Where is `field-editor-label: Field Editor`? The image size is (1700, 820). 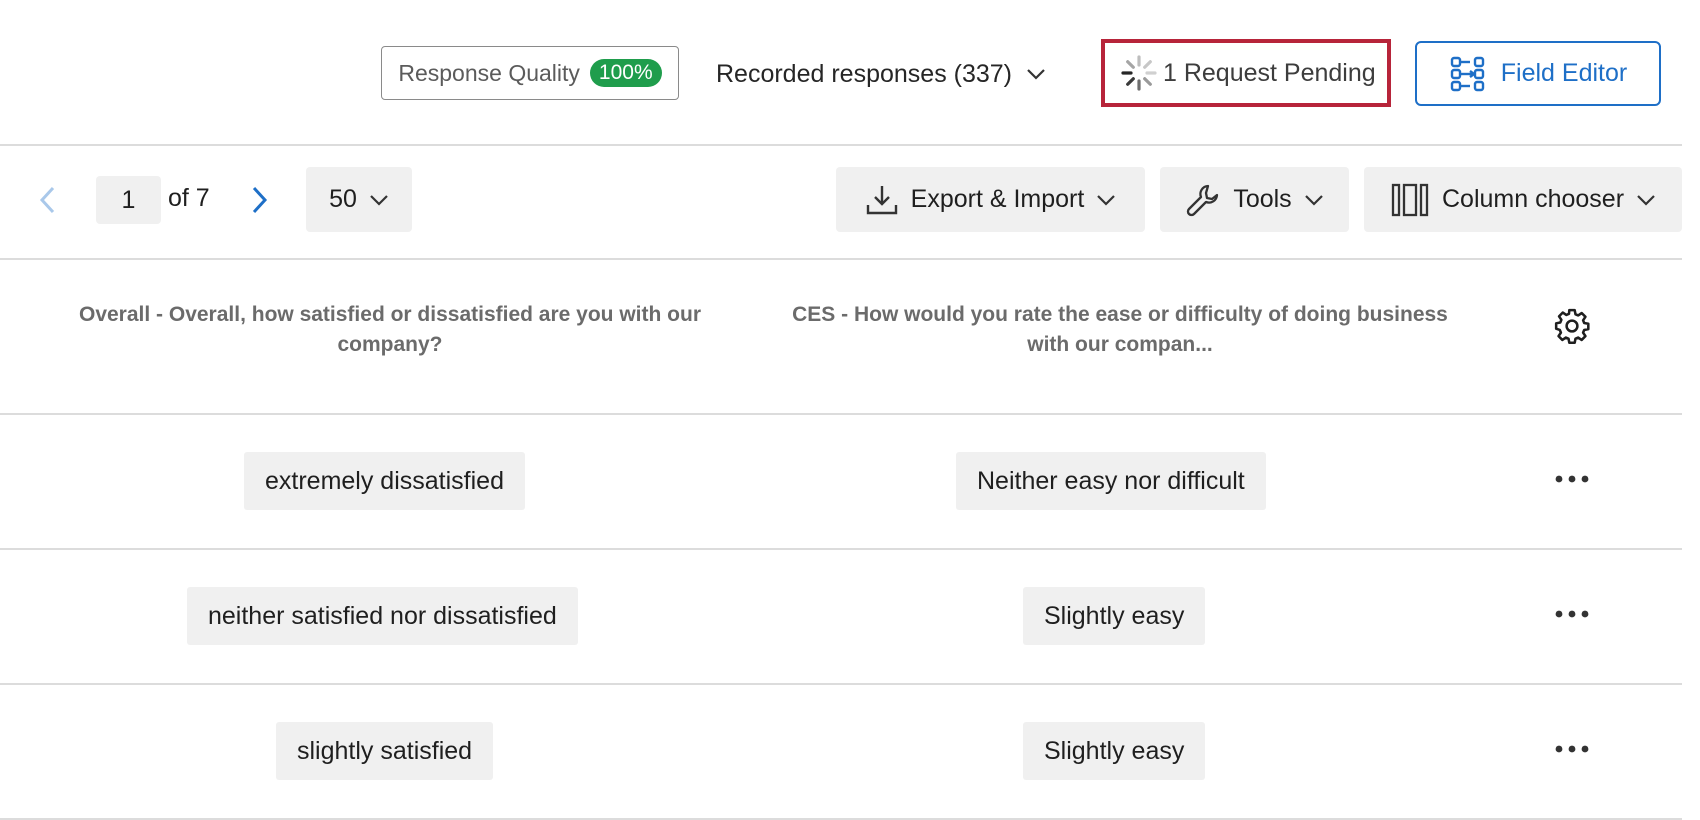
field-editor-label: Field Editor is located at coordinates (1564, 73).